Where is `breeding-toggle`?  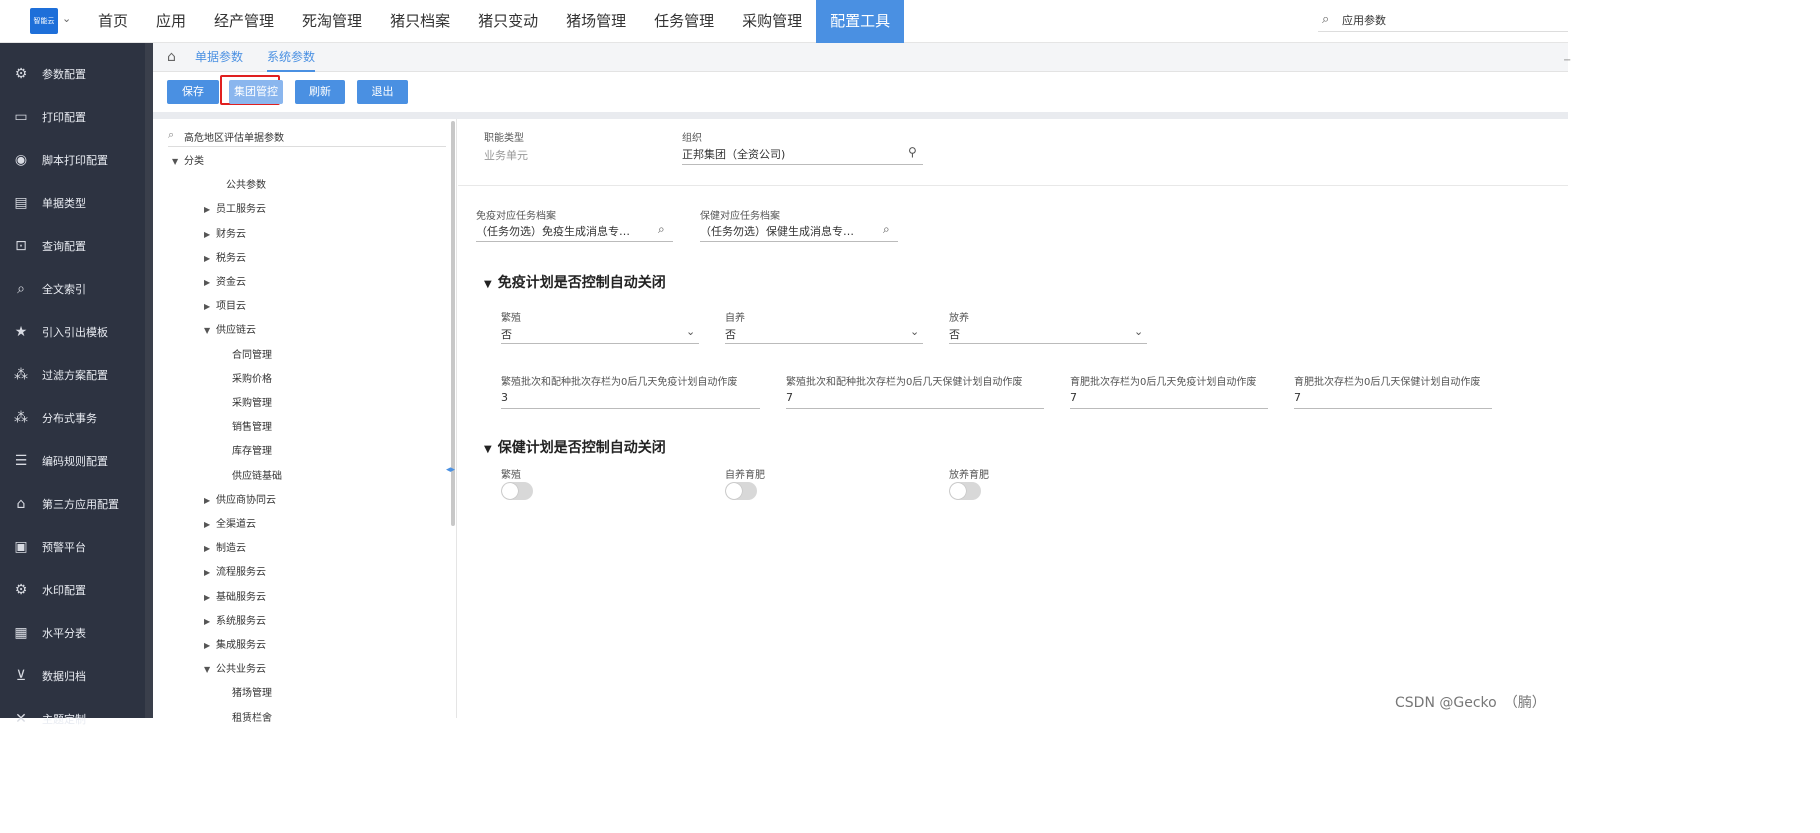
breeding-toggle is located at coordinates (517, 491).